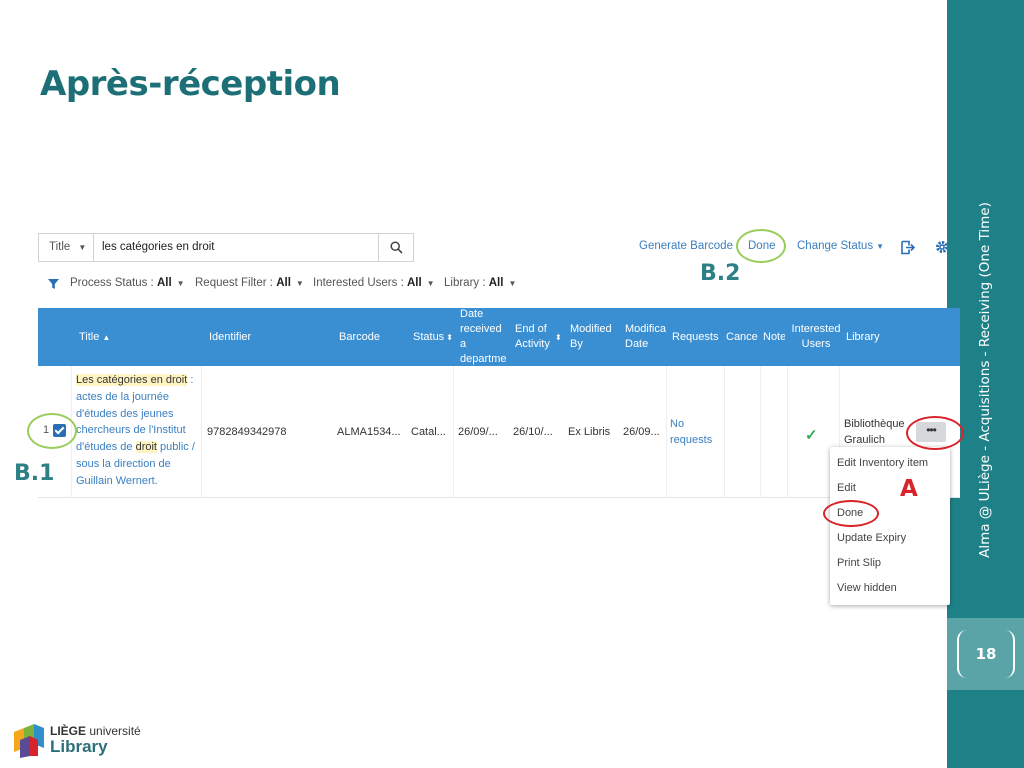 The height and width of the screenshot is (768, 1024). I want to click on column-modification-date: Modifica Date, so click(646, 337).